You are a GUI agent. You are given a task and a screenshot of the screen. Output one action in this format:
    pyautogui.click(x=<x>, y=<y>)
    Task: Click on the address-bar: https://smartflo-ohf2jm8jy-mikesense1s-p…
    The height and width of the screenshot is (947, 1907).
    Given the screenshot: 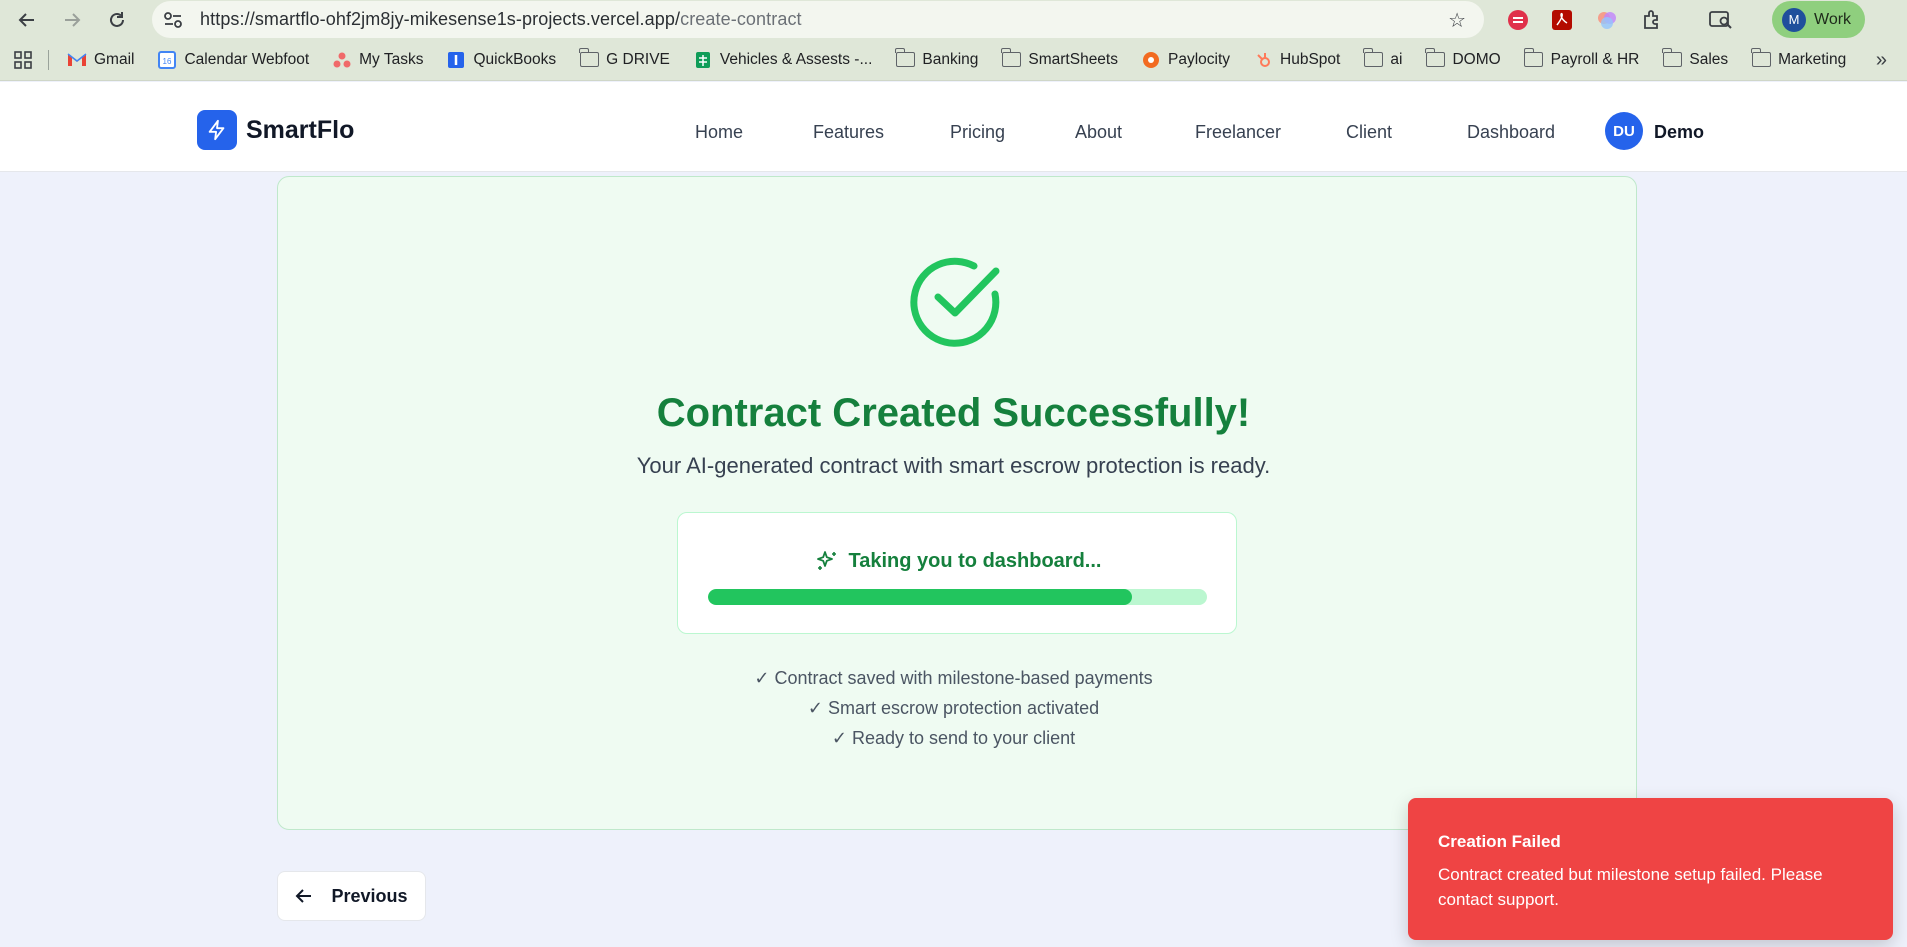 What is the action you would take?
    pyautogui.click(x=818, y=19)
    